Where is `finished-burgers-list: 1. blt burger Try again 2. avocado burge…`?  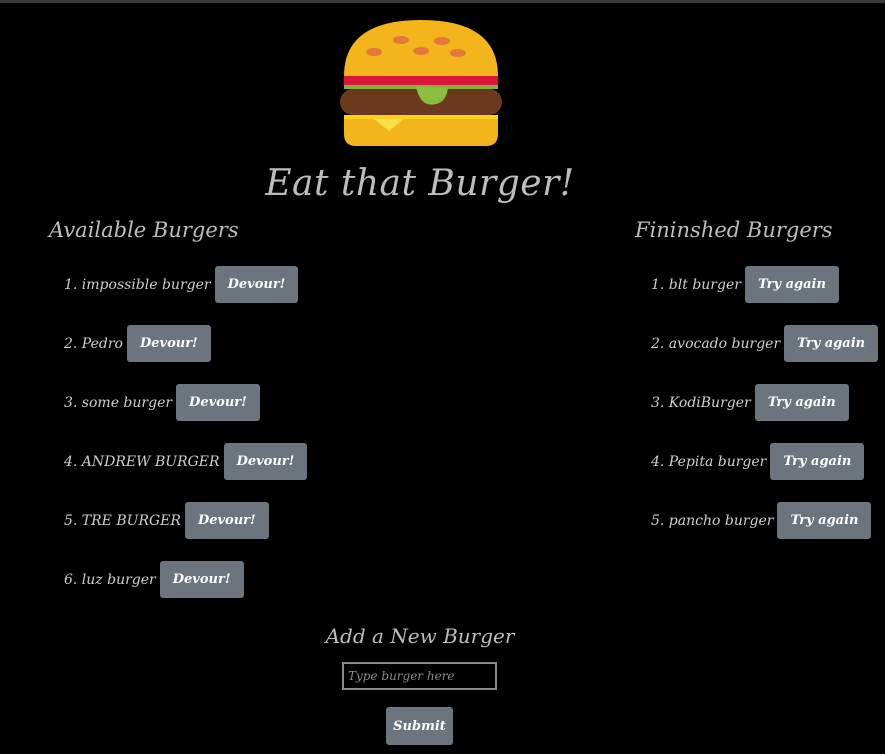 finished-burgers-list: 1. blt burger Try again 2. avocado burge… is located at coordinates (765, 413).